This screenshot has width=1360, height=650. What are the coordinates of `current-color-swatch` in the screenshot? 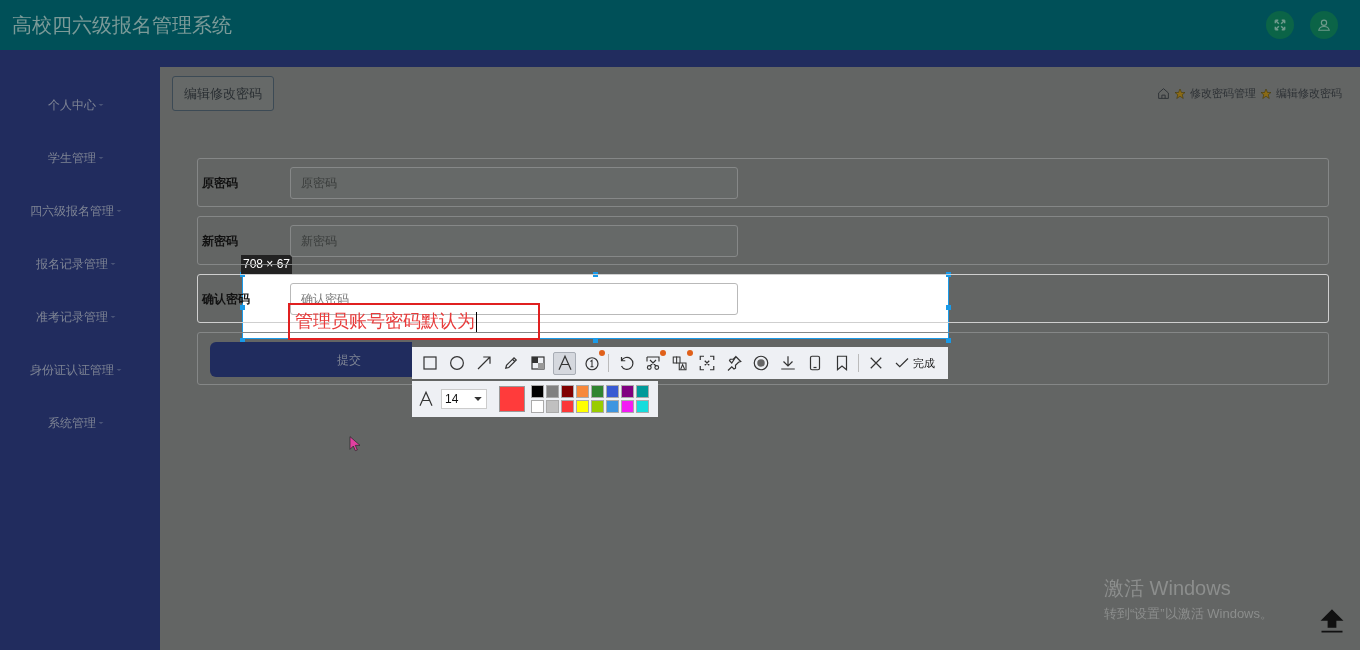 It's located at (512, 399).